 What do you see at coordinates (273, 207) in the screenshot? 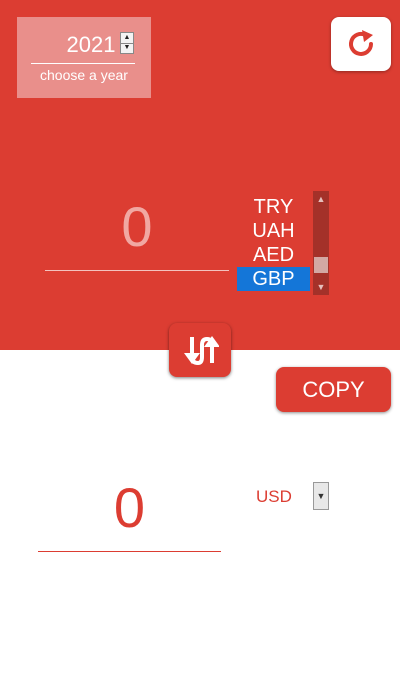
I see `currency-option: TRY` at bounding box center [273, 207].